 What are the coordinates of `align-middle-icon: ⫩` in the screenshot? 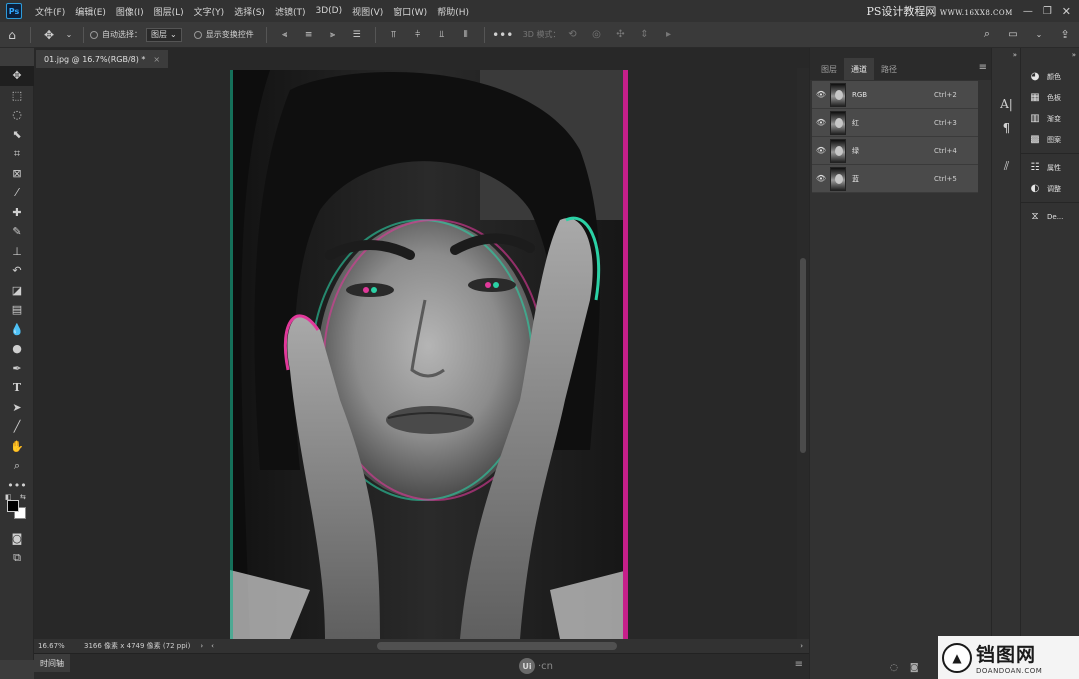 It's located at (418, 35).